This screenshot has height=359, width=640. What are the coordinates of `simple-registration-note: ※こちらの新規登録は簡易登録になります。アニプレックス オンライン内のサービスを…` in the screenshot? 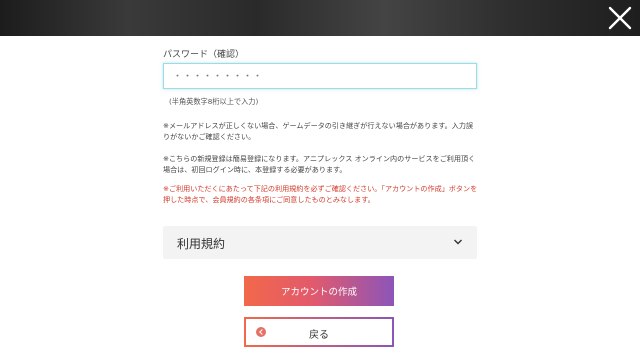 It's located at (319, 164).